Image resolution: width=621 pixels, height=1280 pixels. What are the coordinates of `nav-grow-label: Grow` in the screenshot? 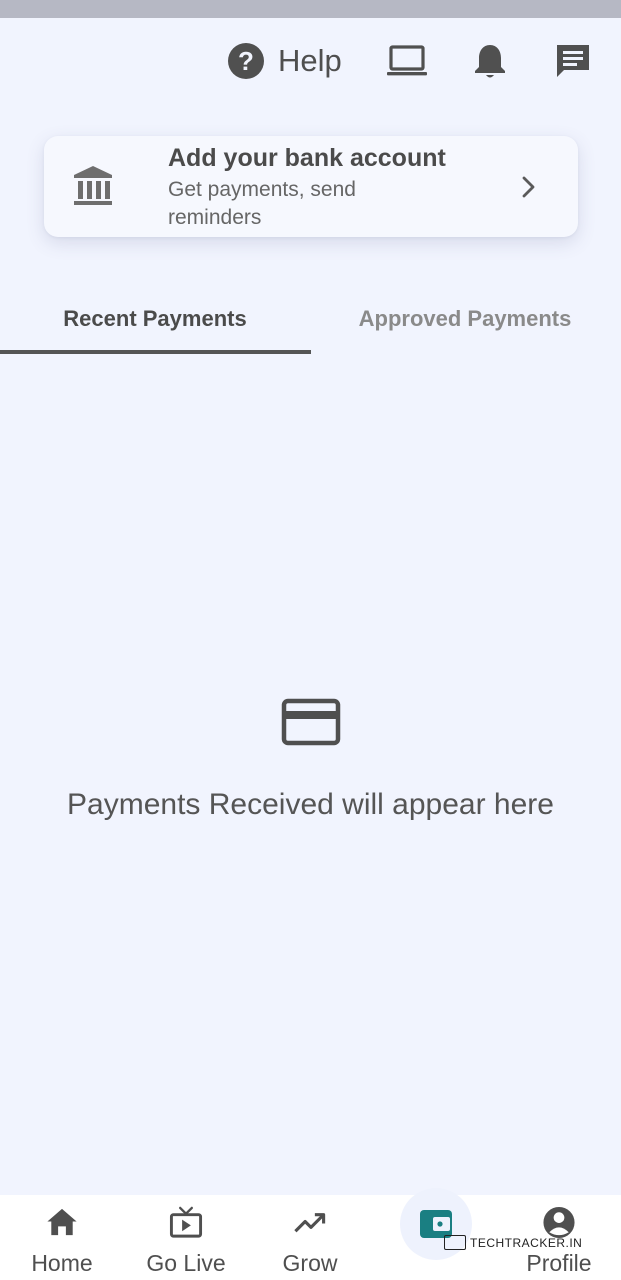 It's located at (310, 1263).